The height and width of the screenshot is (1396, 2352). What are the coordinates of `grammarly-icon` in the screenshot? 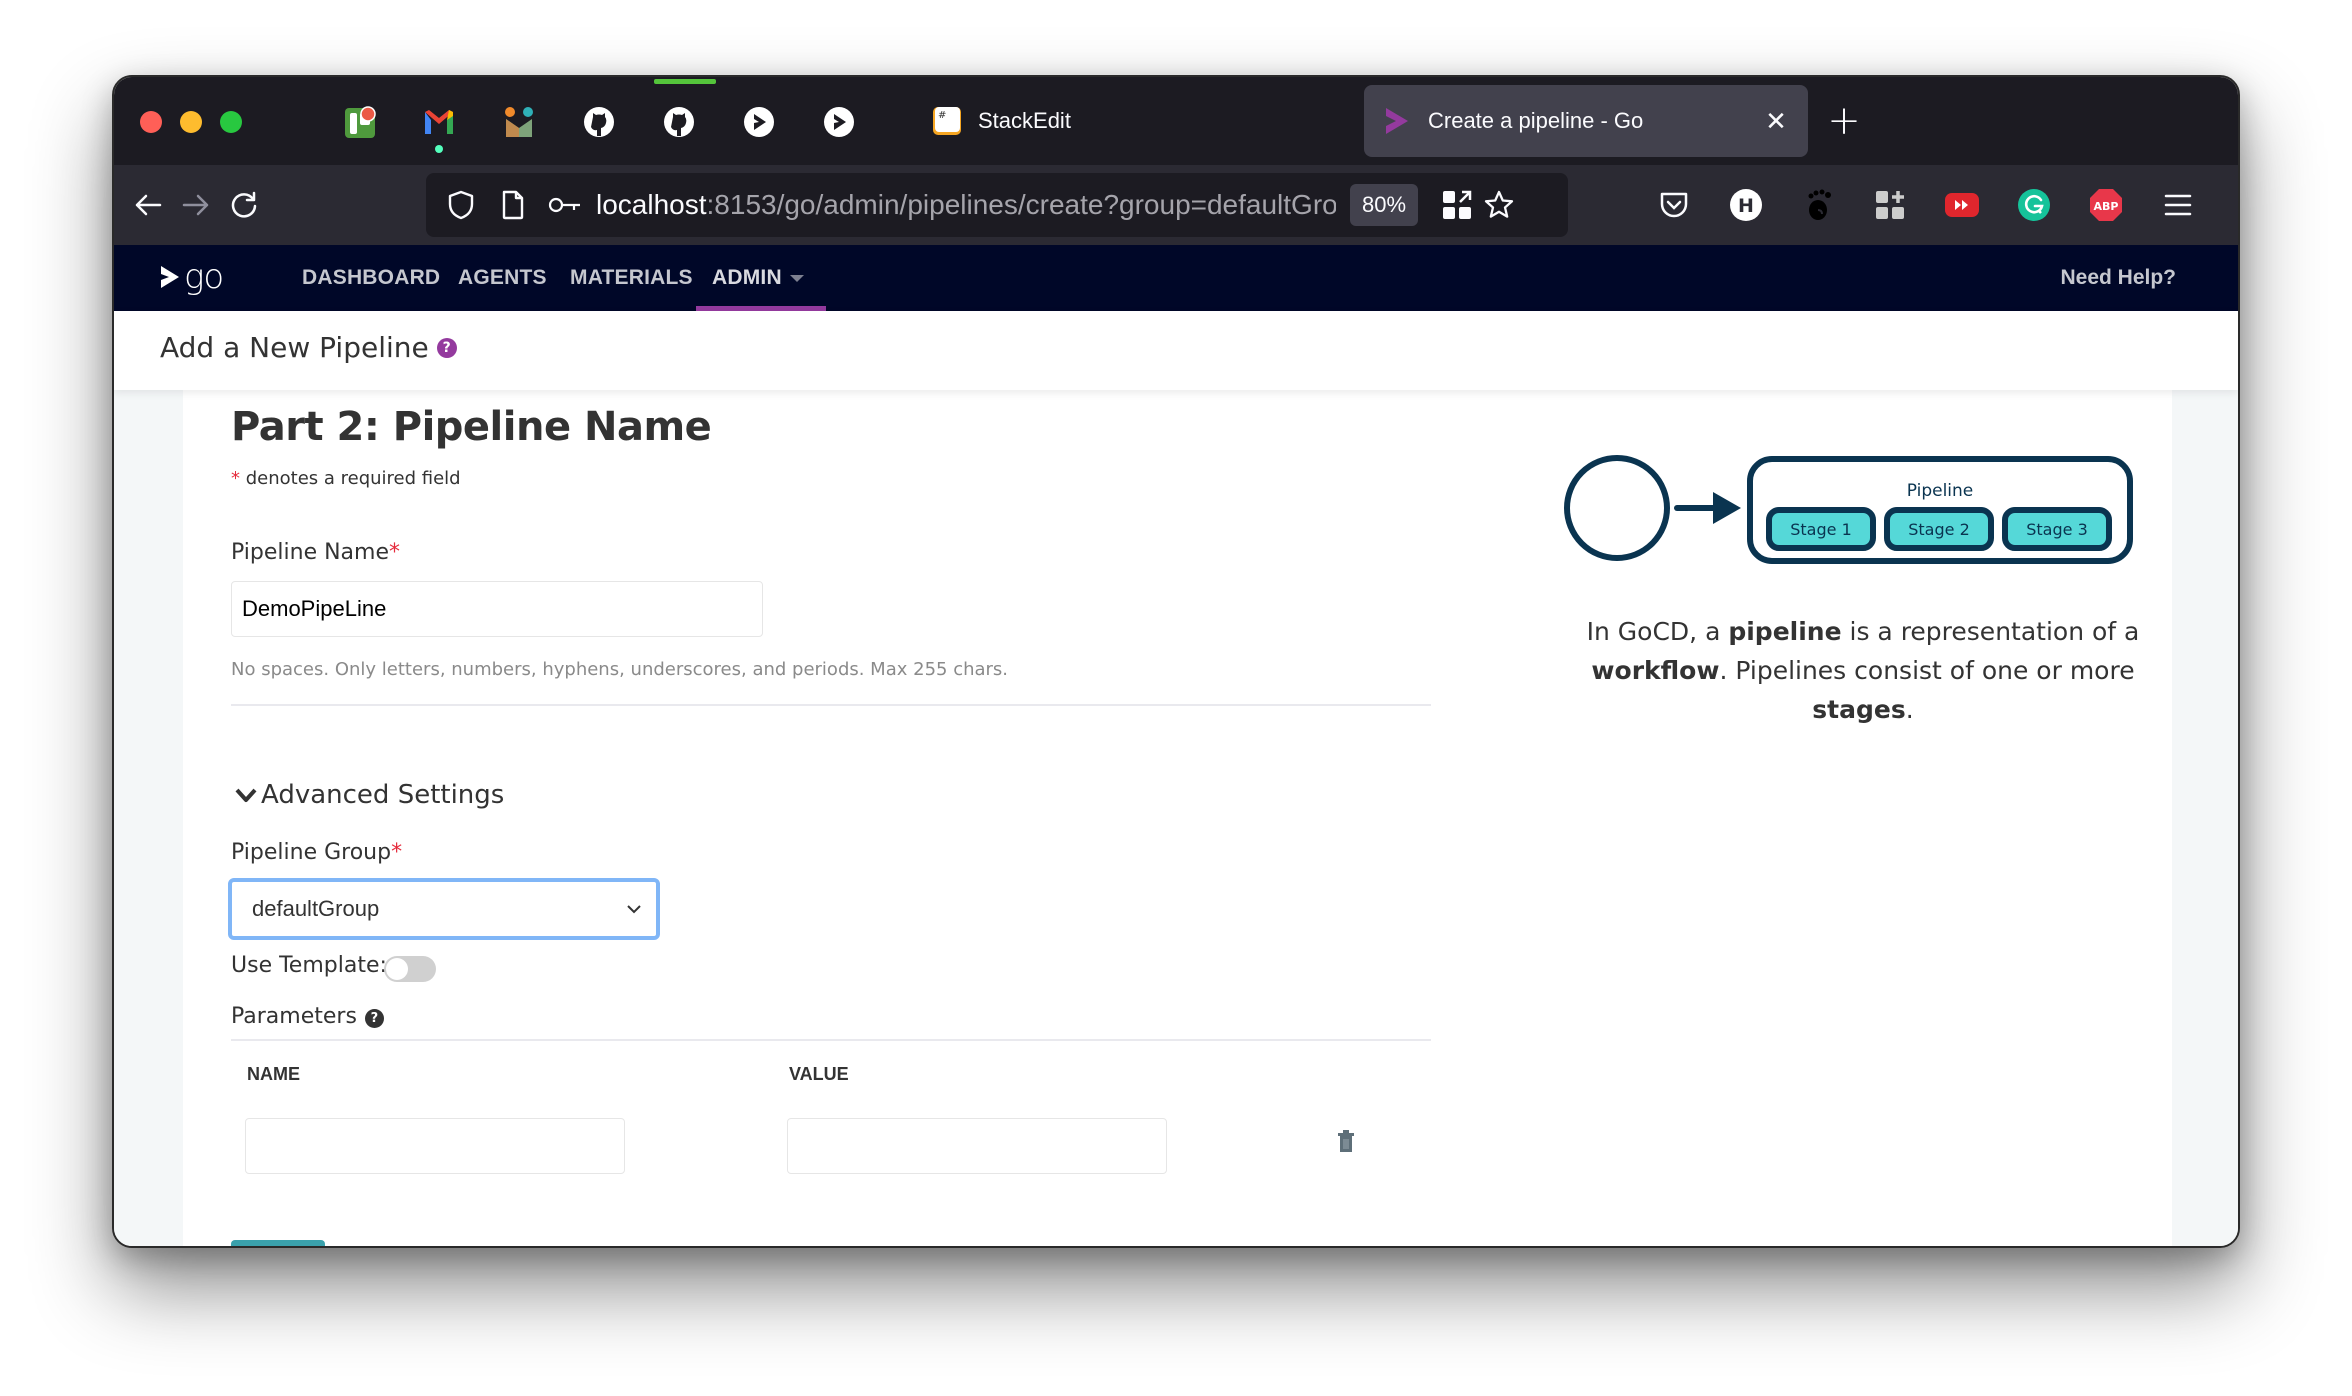 It's located at (2034, 205).